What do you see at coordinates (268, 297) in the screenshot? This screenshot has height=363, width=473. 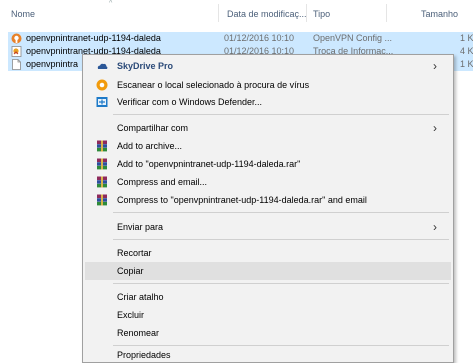 I see `menu-item-shortcut: Criar atalho` at bounding box center [268, 297].